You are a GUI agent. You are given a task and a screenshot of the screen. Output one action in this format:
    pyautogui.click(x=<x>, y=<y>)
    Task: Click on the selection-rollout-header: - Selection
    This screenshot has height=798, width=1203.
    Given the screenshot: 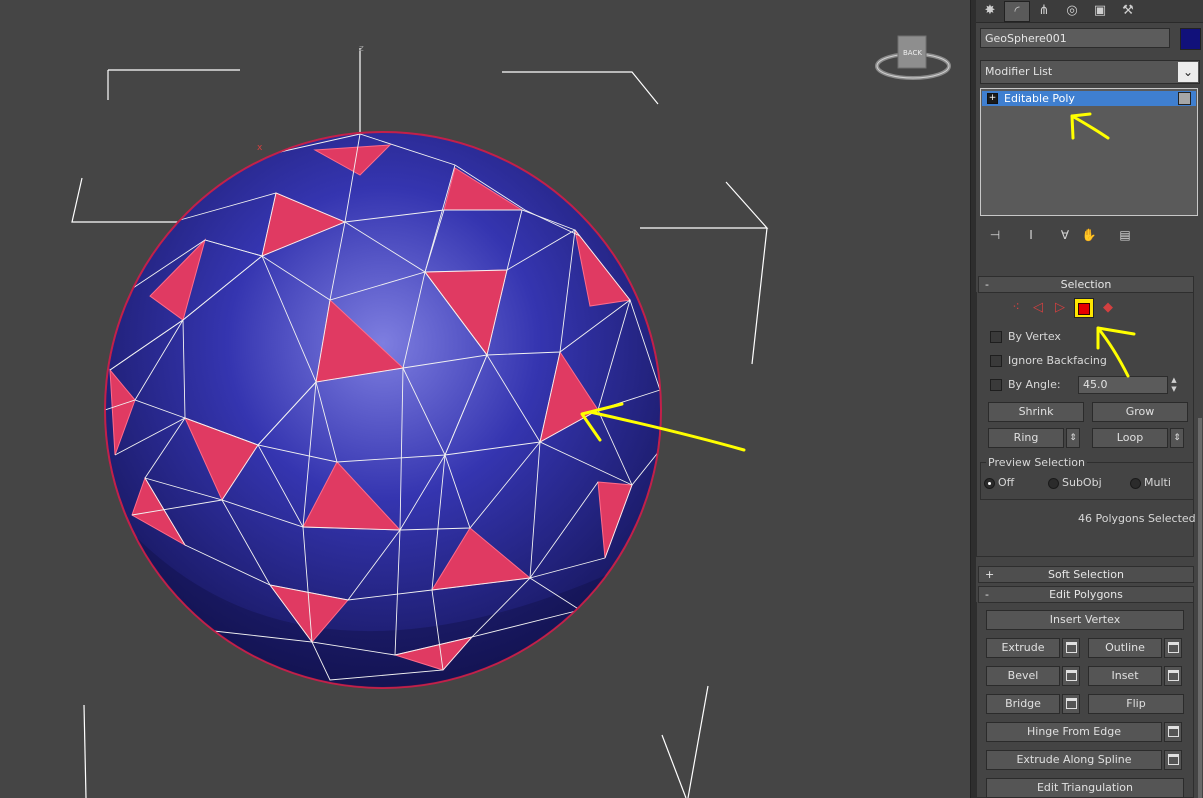 What is the action you would take?
    pyautogui.click(x=1086, y=284)
    